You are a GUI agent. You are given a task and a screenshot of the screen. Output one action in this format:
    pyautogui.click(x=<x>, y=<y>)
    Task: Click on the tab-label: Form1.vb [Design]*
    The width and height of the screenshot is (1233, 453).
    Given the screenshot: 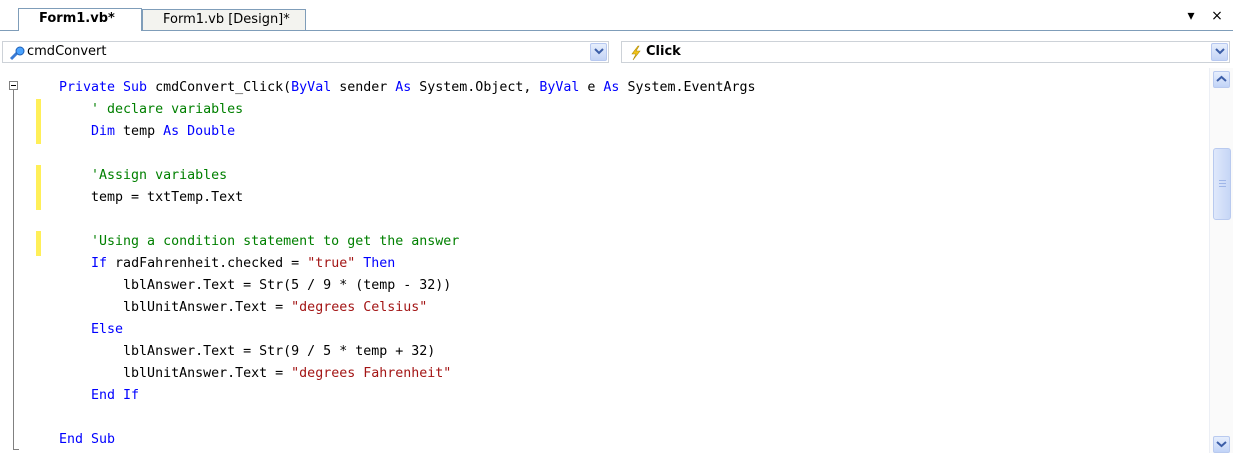 What is the action you would take?
    pyautogui.click(x=226, y=19)
    